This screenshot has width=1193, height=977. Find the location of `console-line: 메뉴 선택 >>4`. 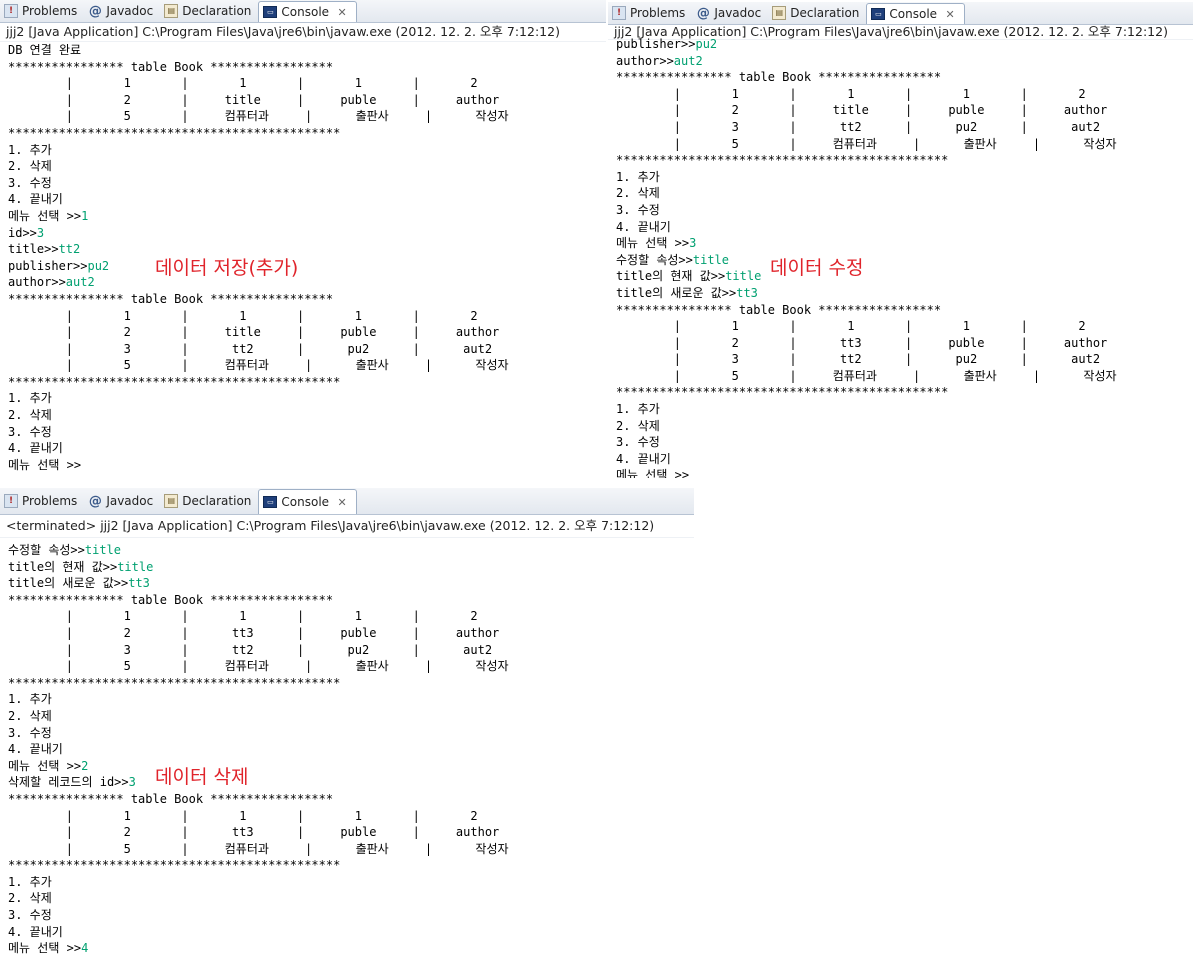

console-line: 메뉴 선택 >>4 is located at coordinates (48, 948).